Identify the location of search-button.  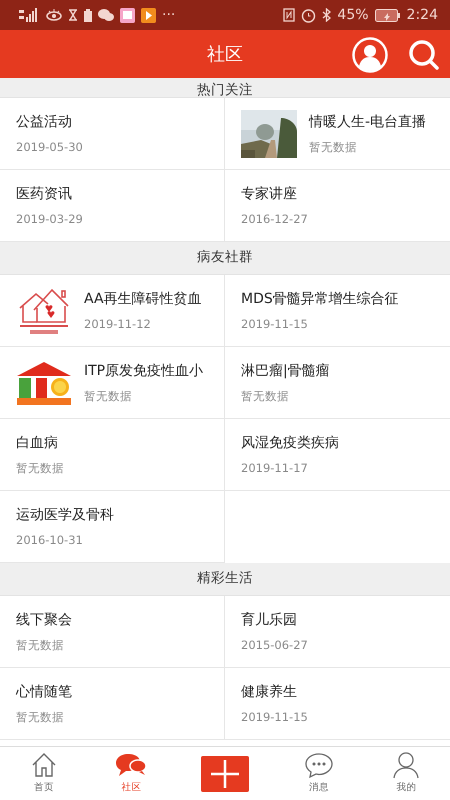
(424, 55).